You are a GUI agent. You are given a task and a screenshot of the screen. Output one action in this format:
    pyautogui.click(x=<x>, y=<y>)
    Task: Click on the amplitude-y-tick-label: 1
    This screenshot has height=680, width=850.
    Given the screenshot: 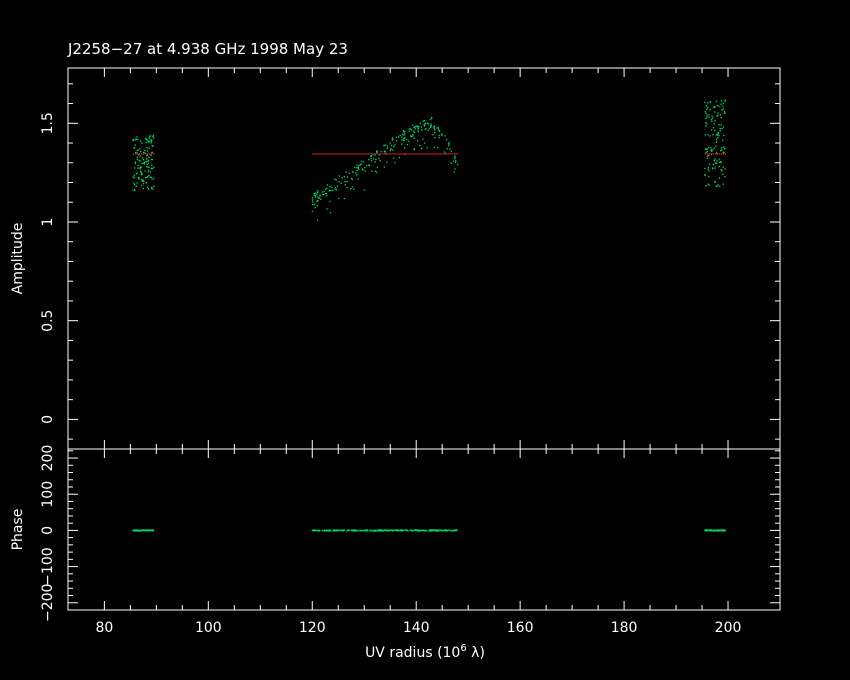 What is the action you would take?
    pyautogui.click(x=48, y=222)
    